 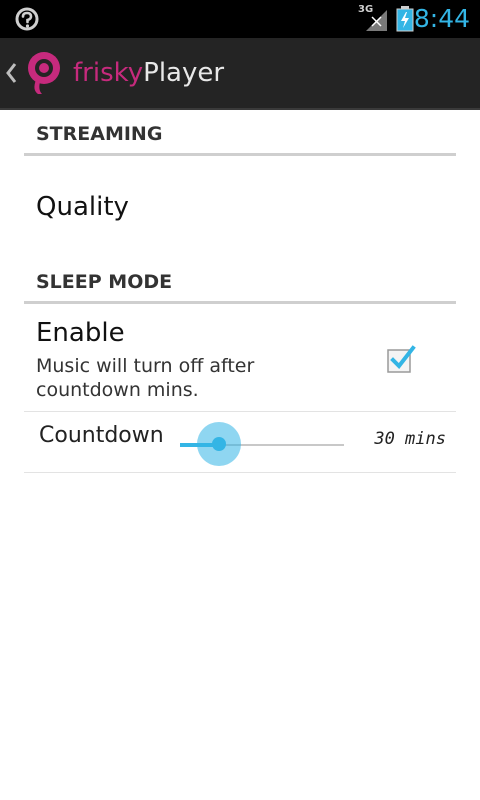 What do you see at coordinates (101, 435) in the screenshot?
I see `countdown-label: Countdown` at bounding box center [101, 435].